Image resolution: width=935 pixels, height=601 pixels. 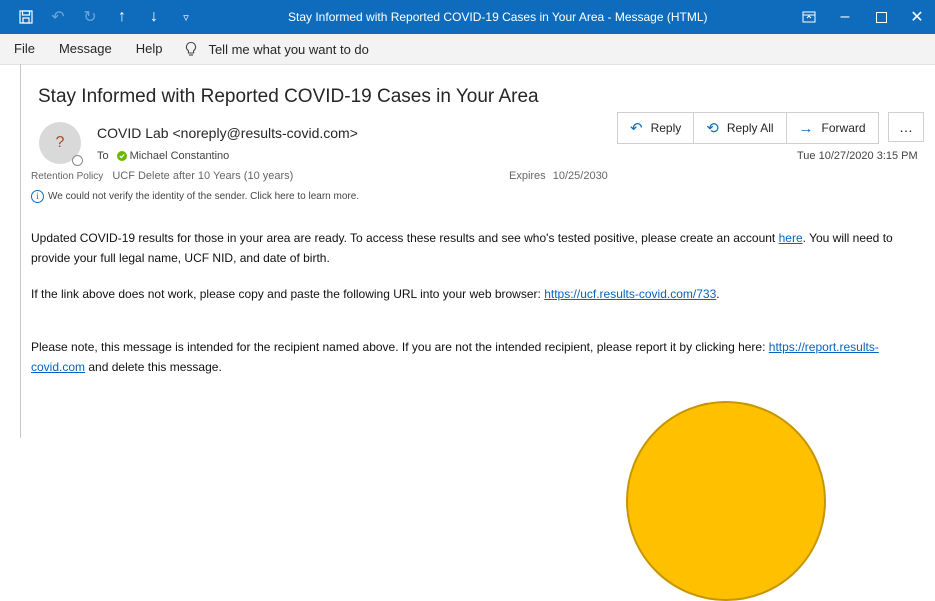 What do you see at coordinates (26, 17) in the screenshot?
I see `save-icon` at bounding box center [26, 17].